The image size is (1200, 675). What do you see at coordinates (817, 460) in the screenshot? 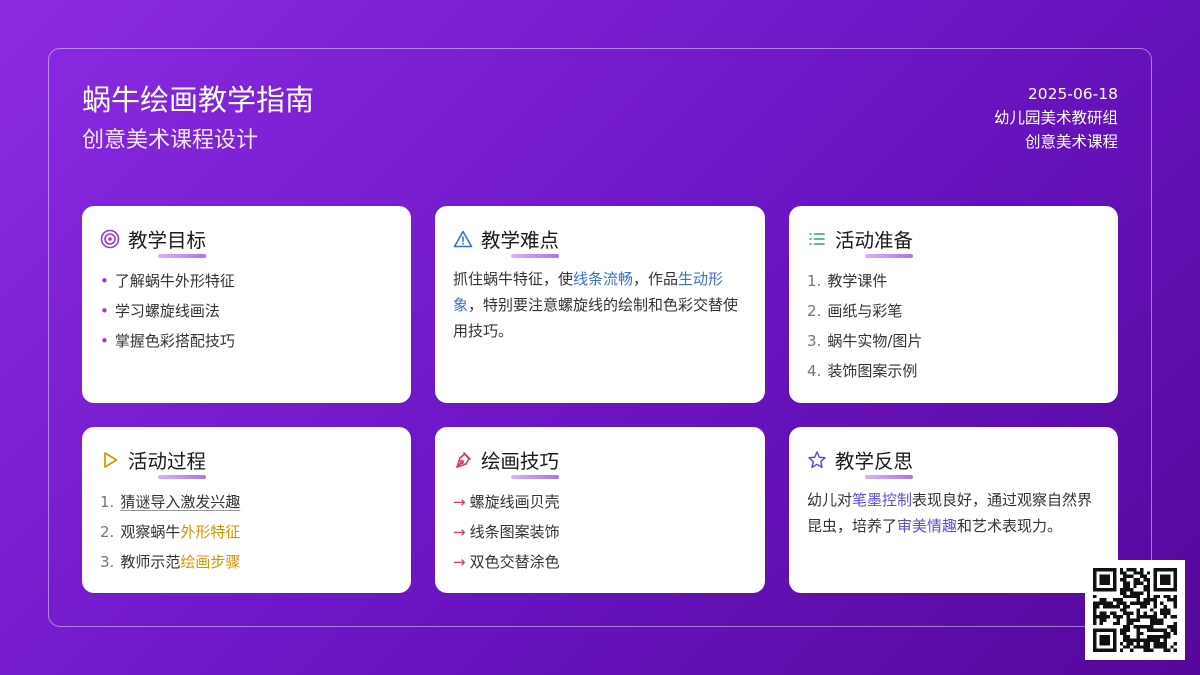
I see `star-icon` at bounding box center [817, 460].